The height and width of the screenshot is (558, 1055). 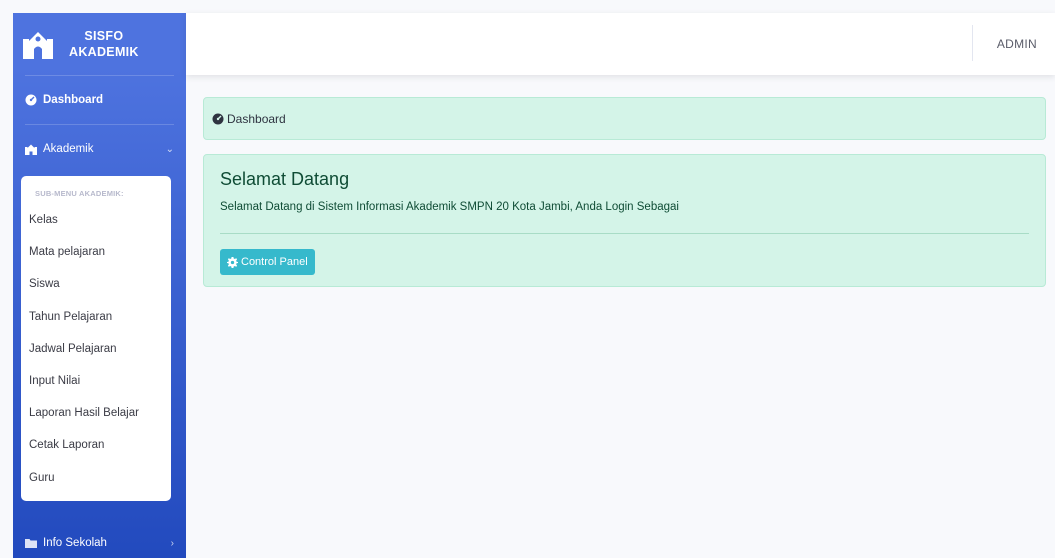 What do you see at coordinates (972, 43) in the screenshot?
I see `topbar-divider` at bounding box center [972, 43].